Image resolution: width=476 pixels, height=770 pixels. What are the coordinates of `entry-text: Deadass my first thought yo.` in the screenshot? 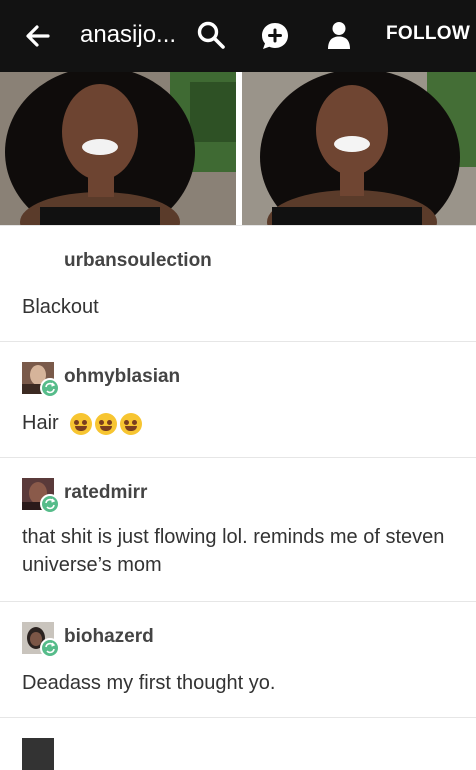 It's located at (149, 683).